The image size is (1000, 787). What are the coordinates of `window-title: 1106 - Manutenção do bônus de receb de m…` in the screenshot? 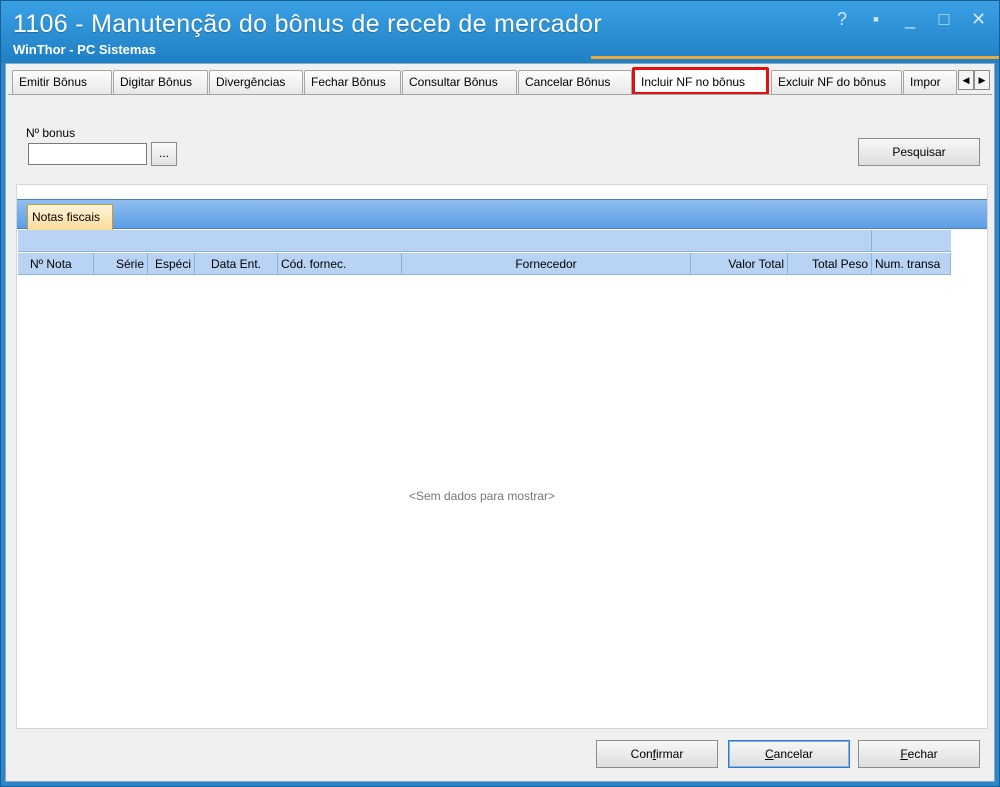 It's located at (308, 24).